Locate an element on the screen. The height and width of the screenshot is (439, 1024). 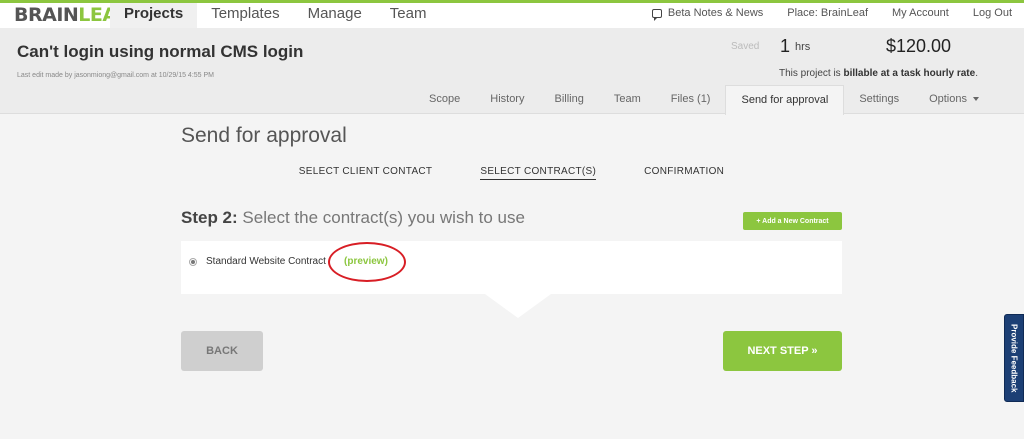
tab-send-for-approval: Send for approval is located at coordinates (785, 100).